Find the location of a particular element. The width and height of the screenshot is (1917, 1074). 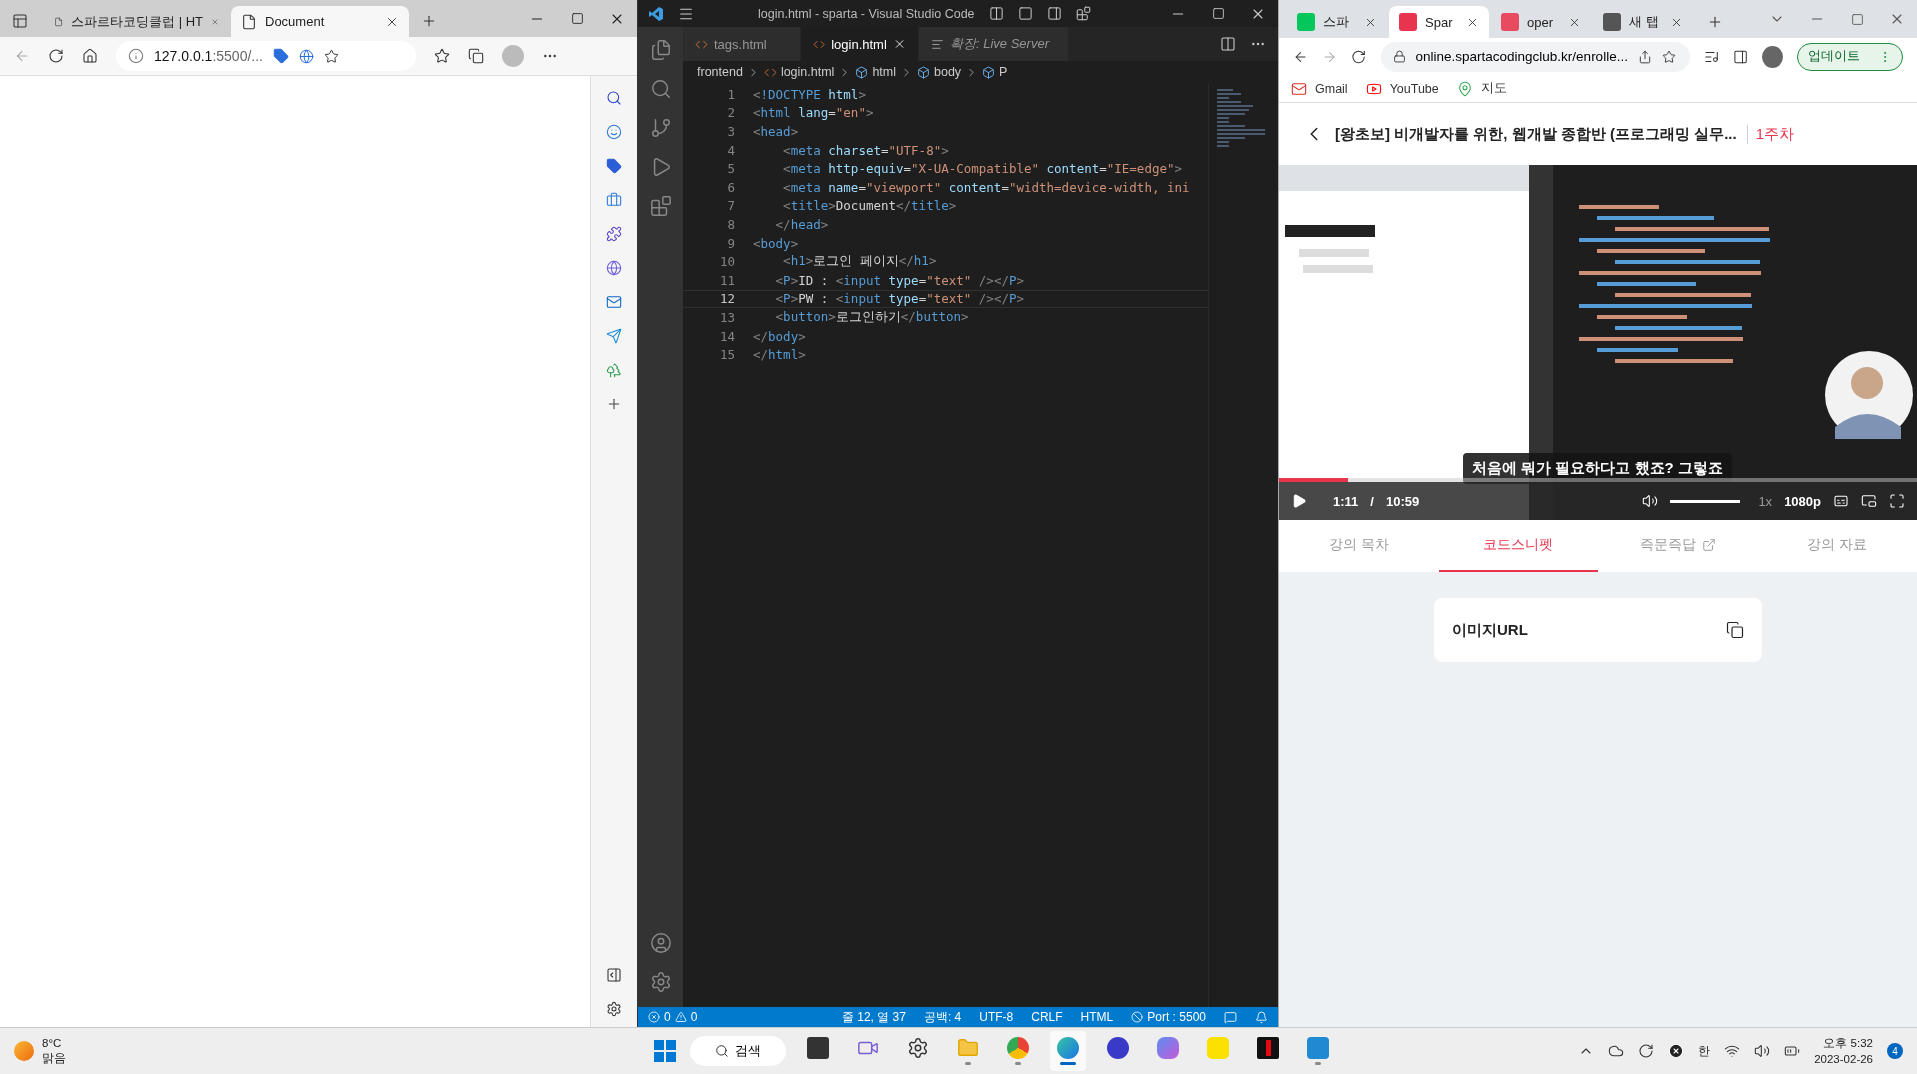

quality-button: 1080p is located at coordinates (1802, 501).